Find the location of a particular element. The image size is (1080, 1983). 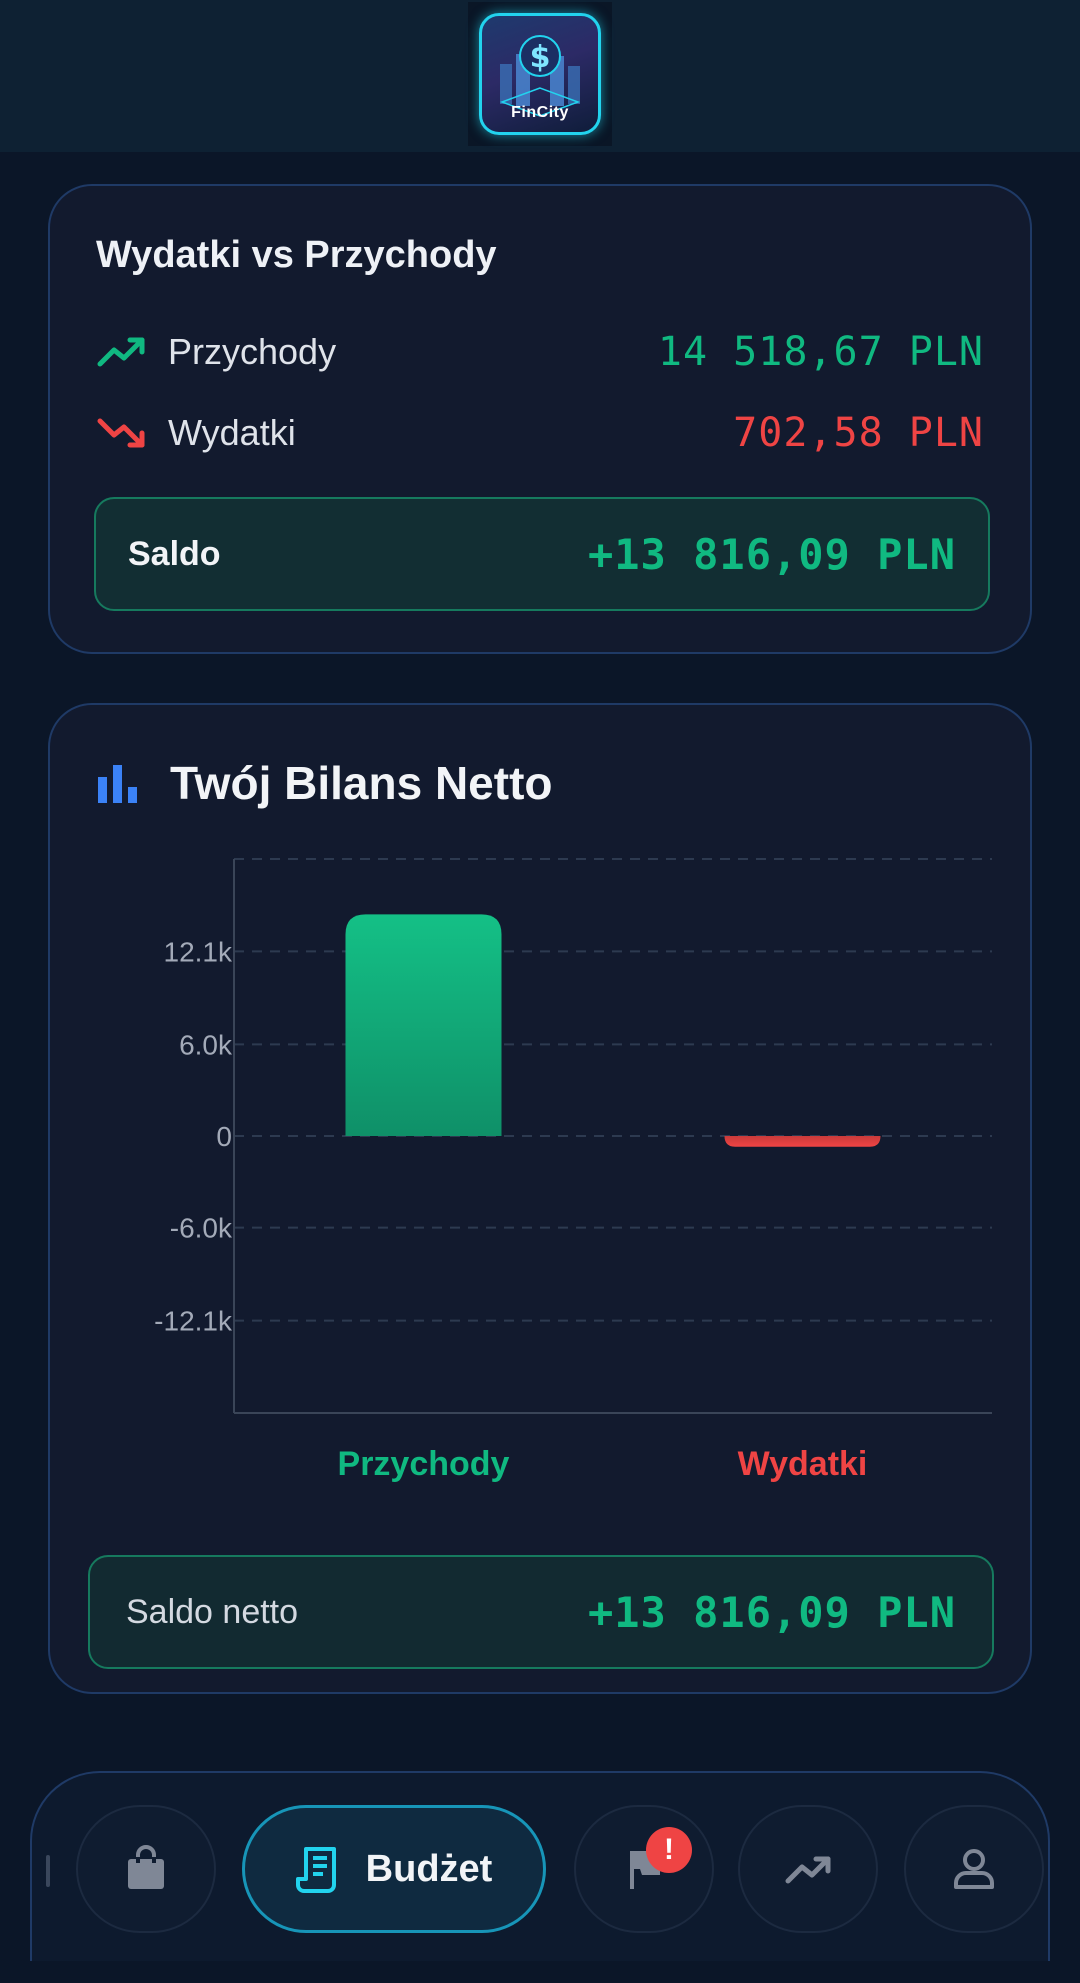

receipt-icon is located at coordinates (315, 1870).